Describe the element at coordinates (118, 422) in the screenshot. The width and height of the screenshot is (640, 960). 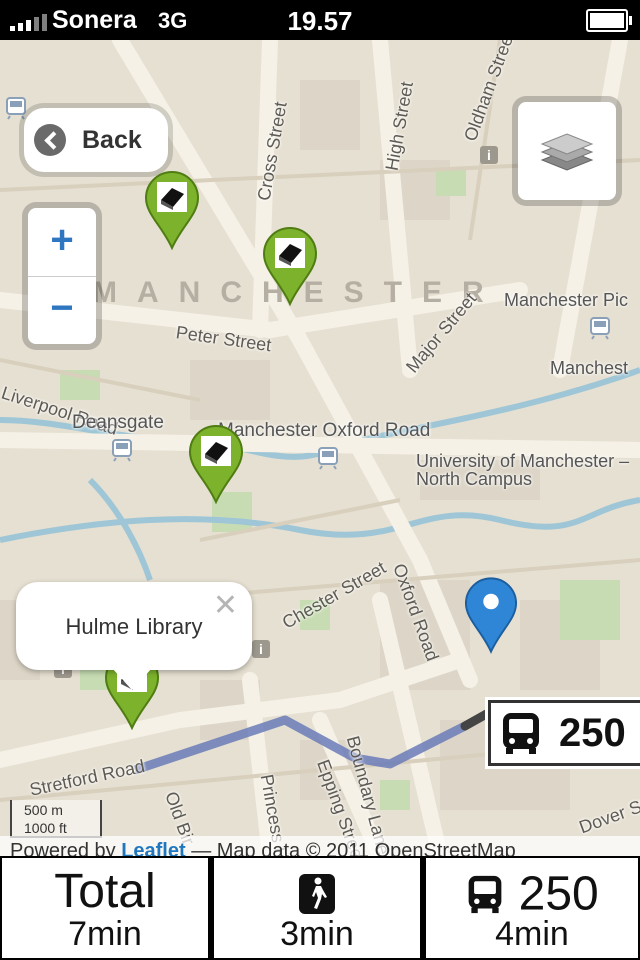
I see `place-label-deansgate: Deansgate` at that location.